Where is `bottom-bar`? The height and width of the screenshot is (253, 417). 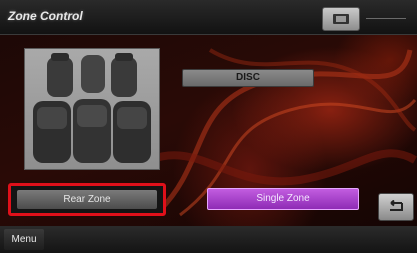 bottom-bar is located at coordinates (208, 239).